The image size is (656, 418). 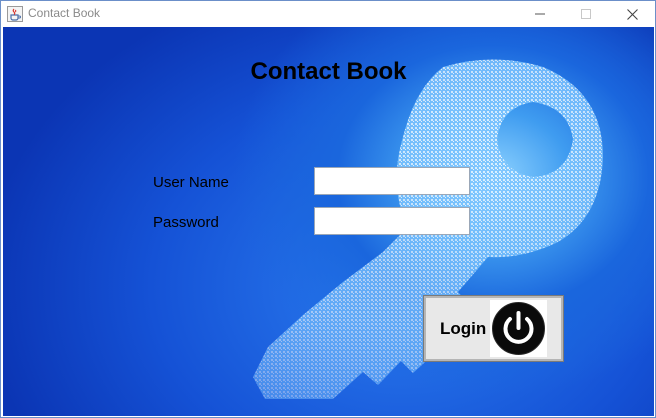 I want to click on login-button: Login, so click(x=493, y=328).